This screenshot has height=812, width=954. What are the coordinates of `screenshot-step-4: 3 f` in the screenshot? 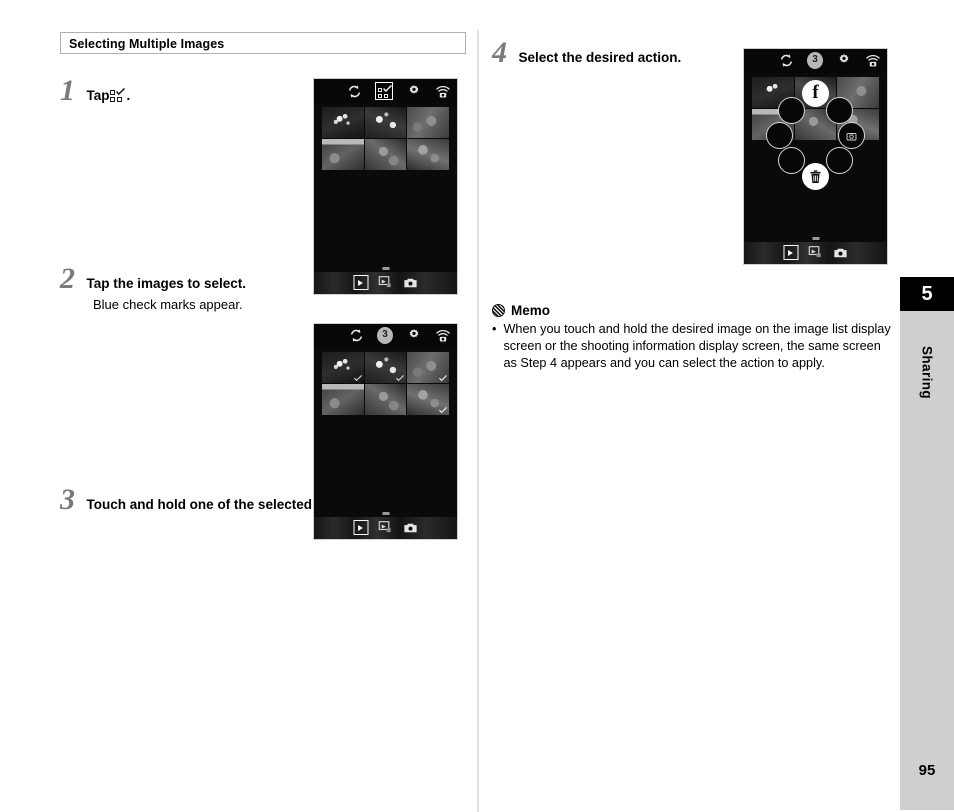 It's located at (815, 156).